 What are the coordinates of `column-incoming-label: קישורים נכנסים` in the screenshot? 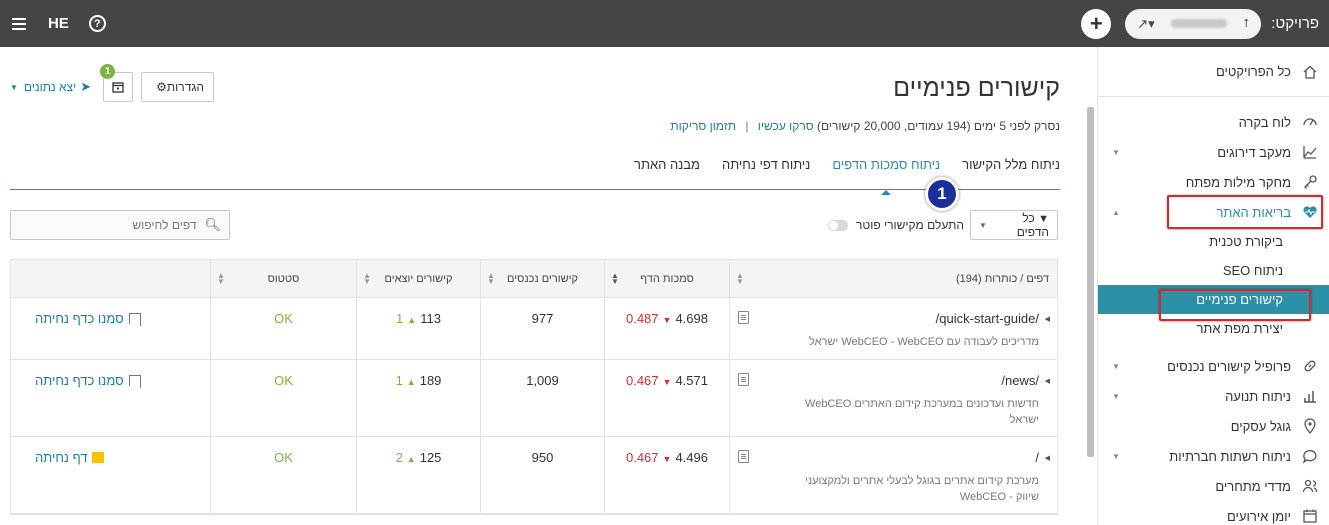 It's located at (542, 278).